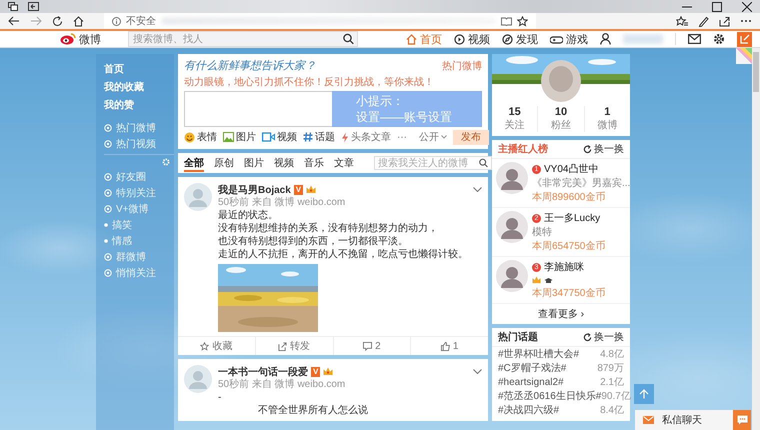 This screenshot has height=430, width=760. What do you see at coordinates (248, 215) in the screenshot?
I see `post-text: 最近的状态。` at bounding box center [248, 215].